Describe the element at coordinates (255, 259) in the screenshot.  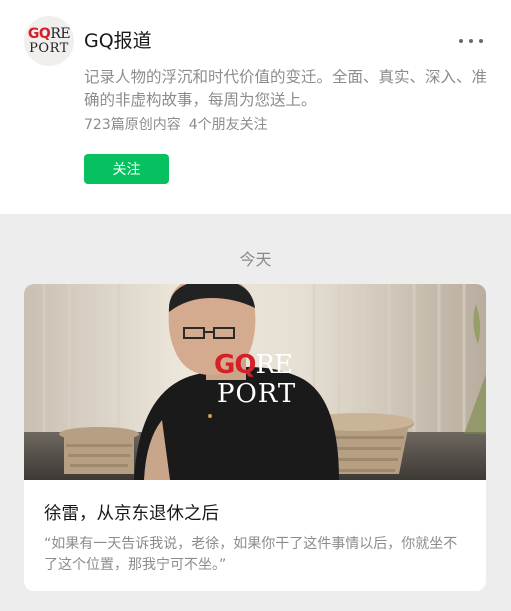
I see `feed-date-label: 今天` at that location.